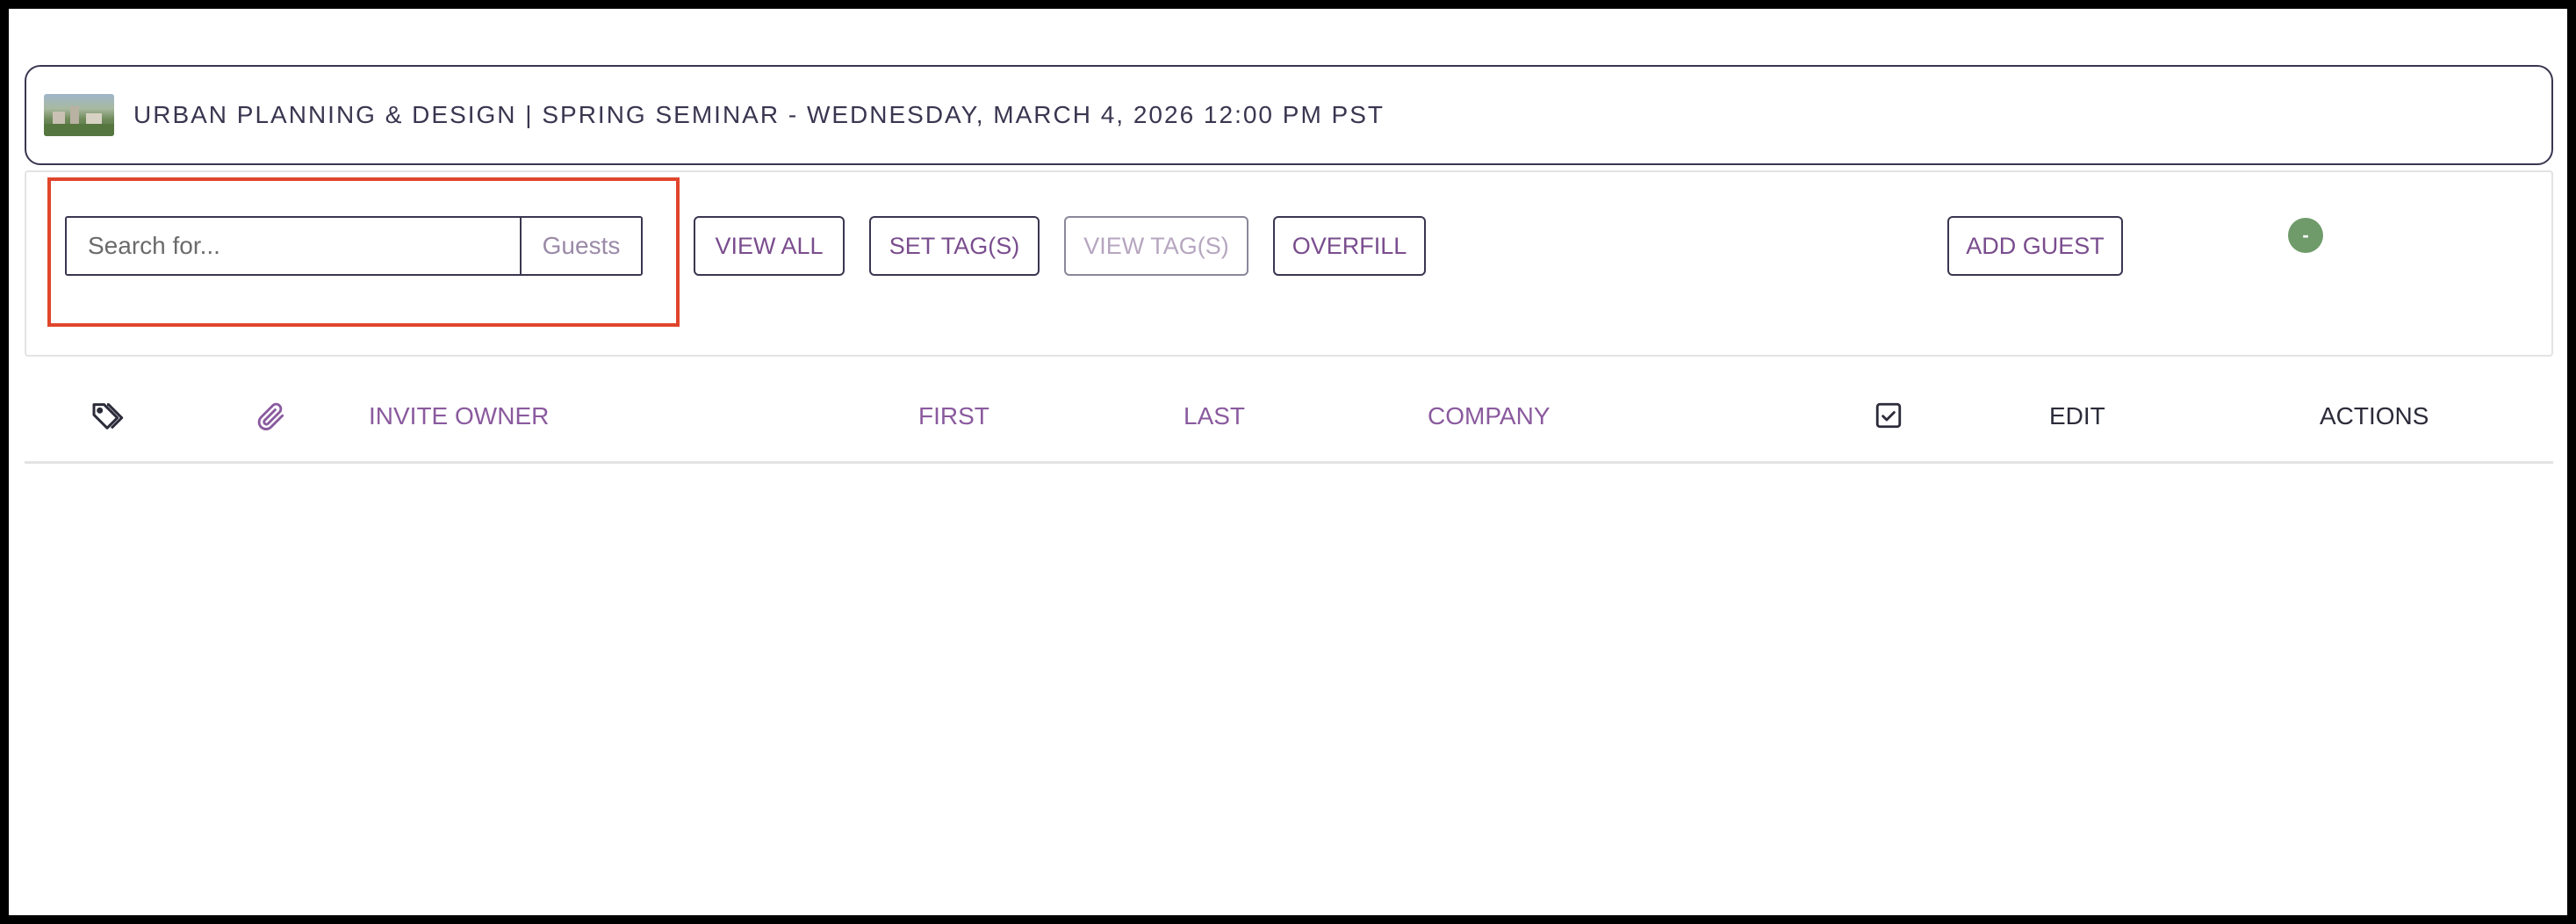 The height and width of the screenshot is (924, 2576). What do you see at coordinates (1349, 246) in the screenshot?
I see `overfill-button: OVERFILL` at bounding box center [1349, 246].